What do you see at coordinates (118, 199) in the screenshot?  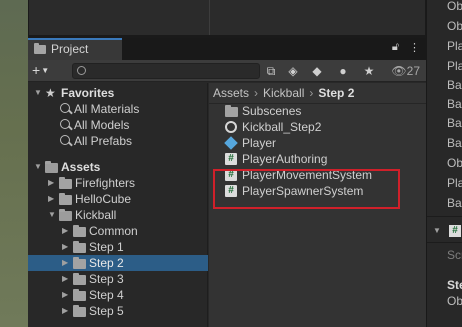 I see `tree-item-hellocube: ▶ HelloCube` at bounding box center [118, 199].